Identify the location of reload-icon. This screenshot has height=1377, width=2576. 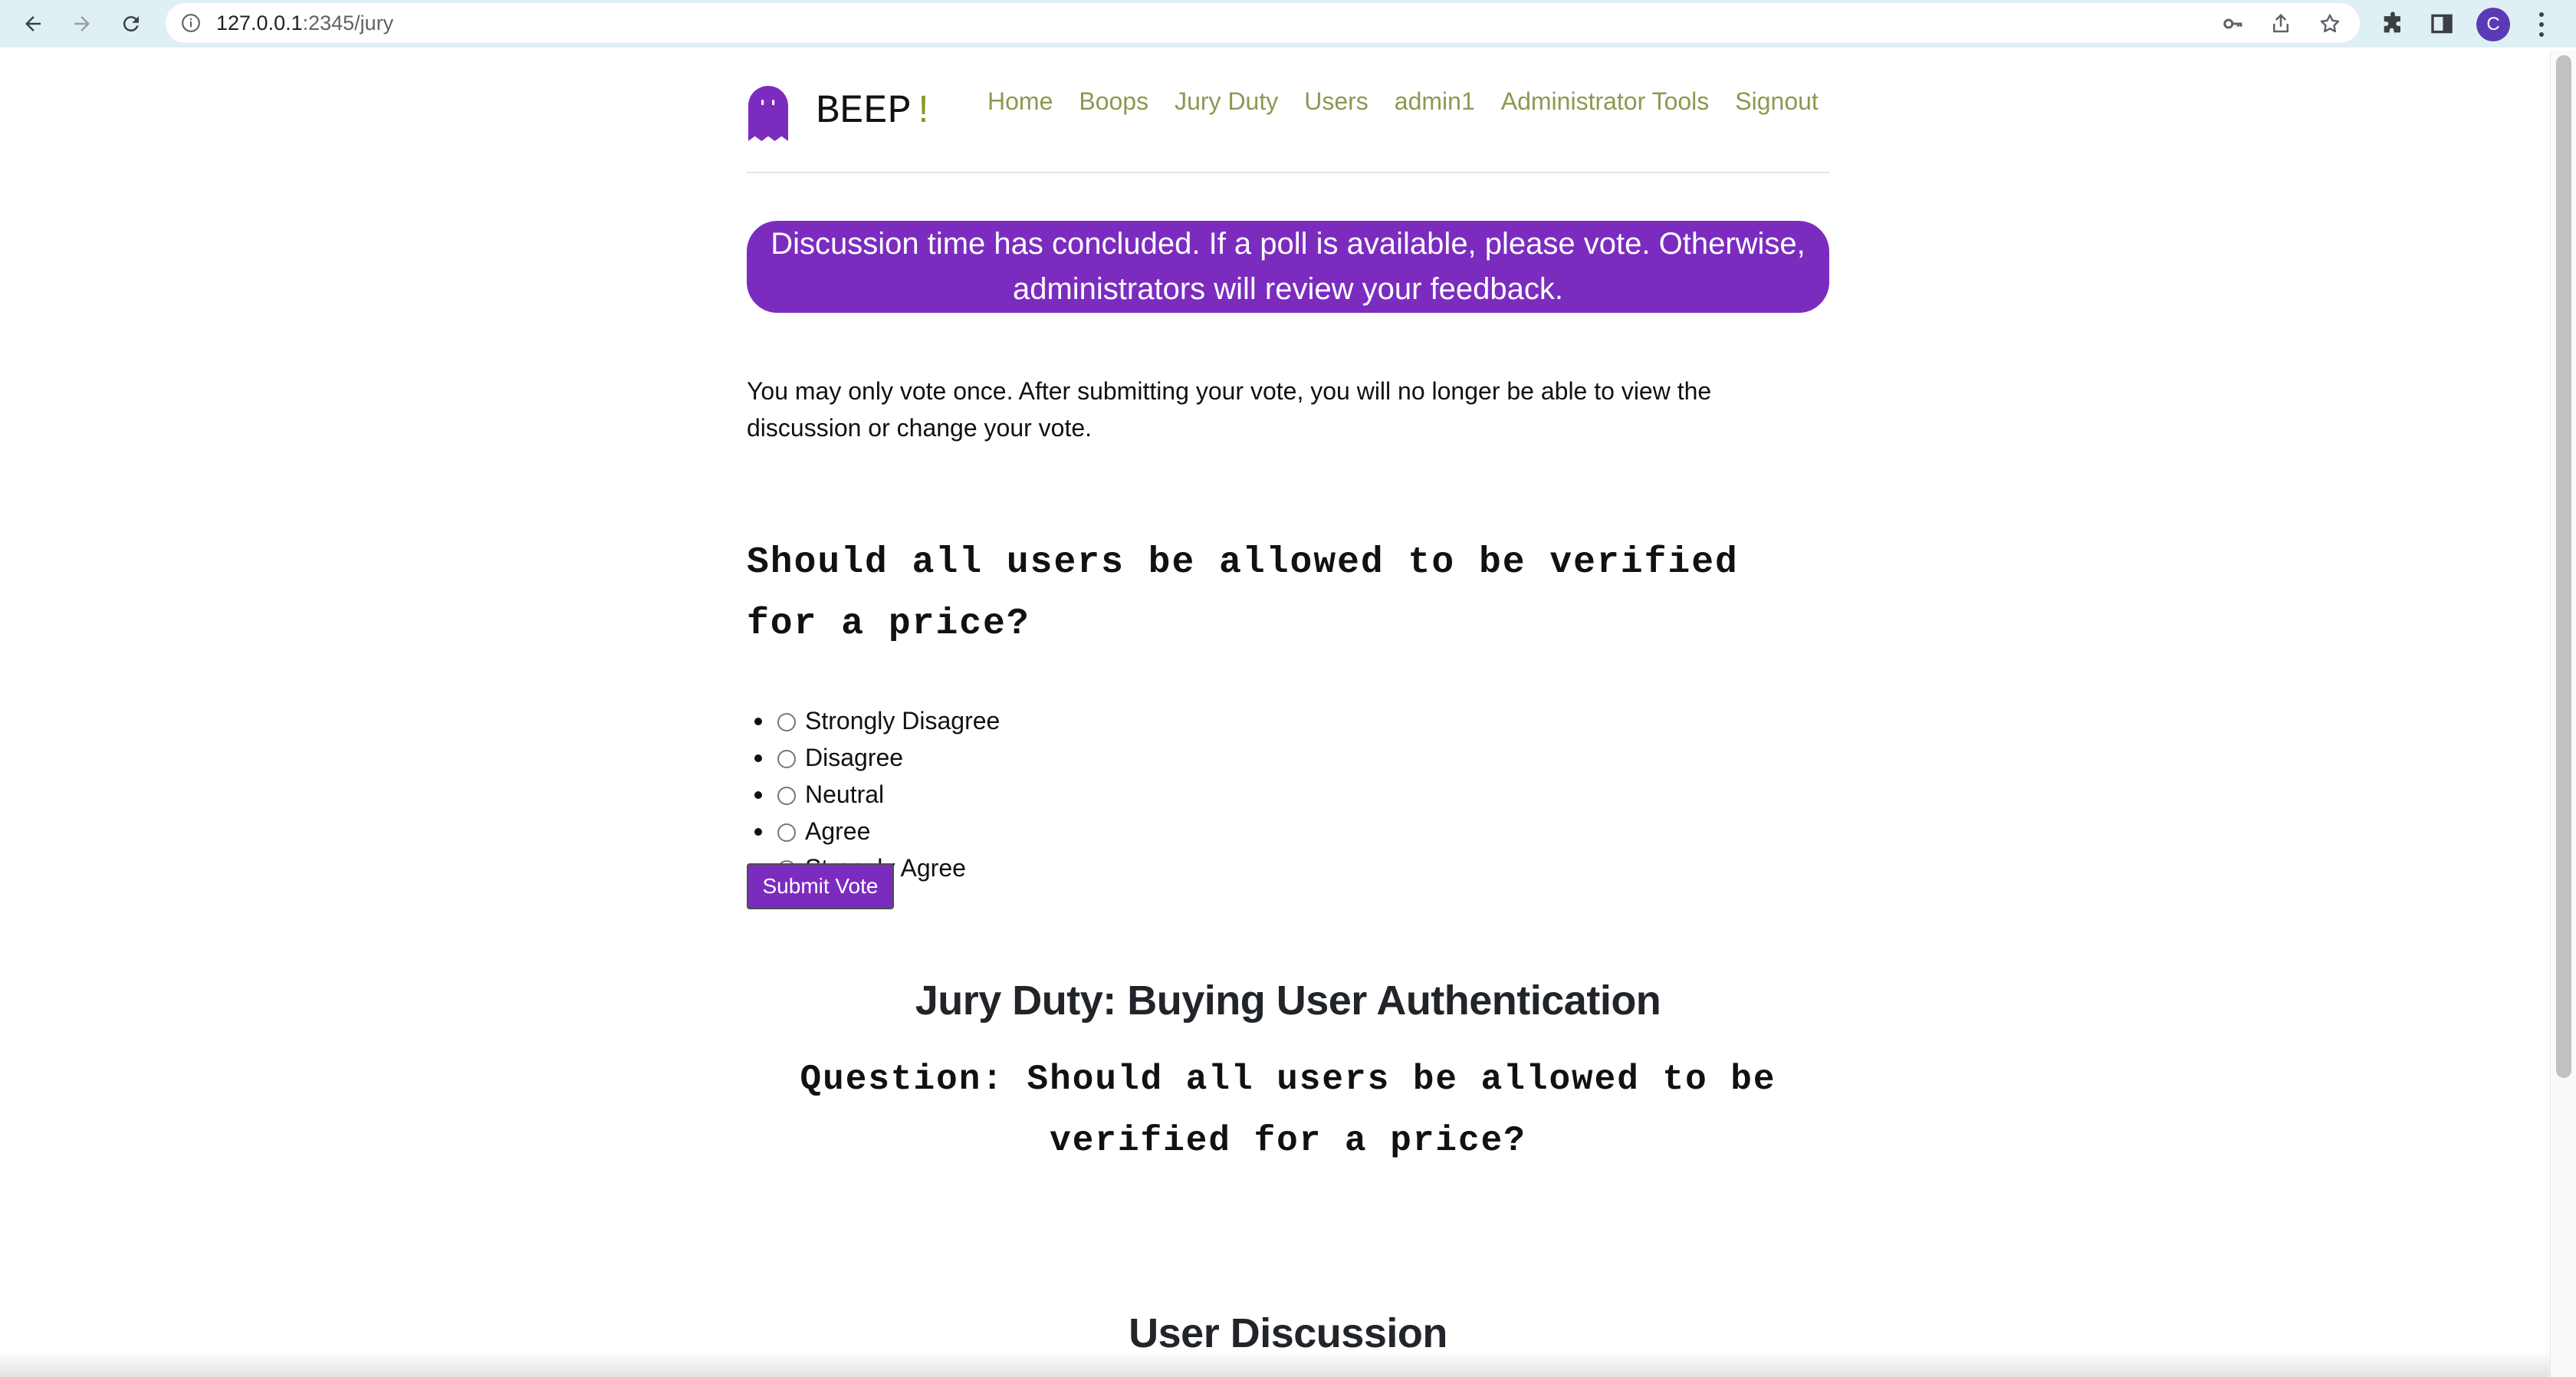
(131, 24).